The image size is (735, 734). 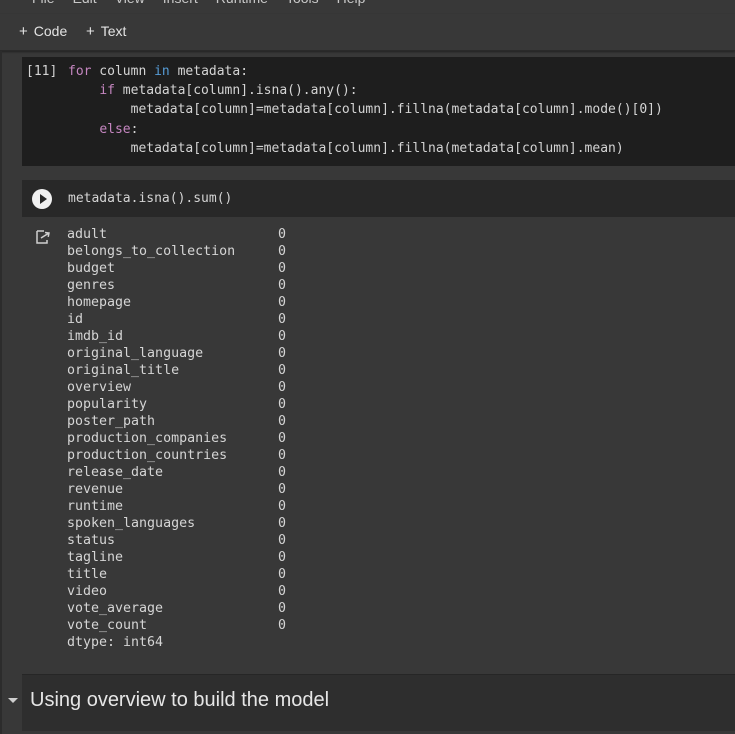 I want to click on column-name: original_language, so click(x=135, y=353).